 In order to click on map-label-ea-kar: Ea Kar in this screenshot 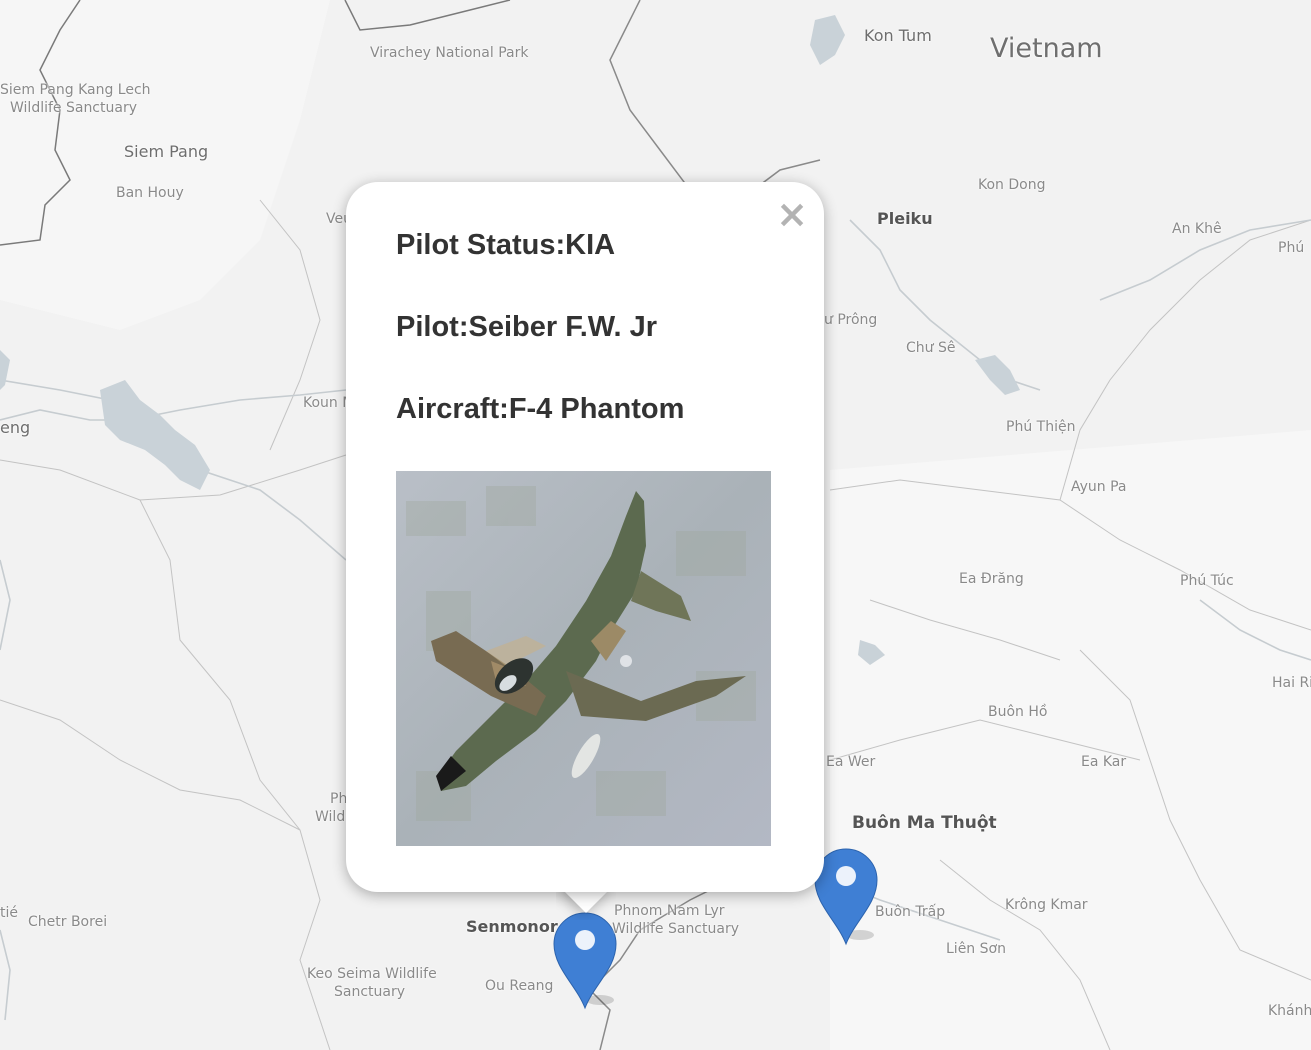, I will do `click(1104, 762)`.